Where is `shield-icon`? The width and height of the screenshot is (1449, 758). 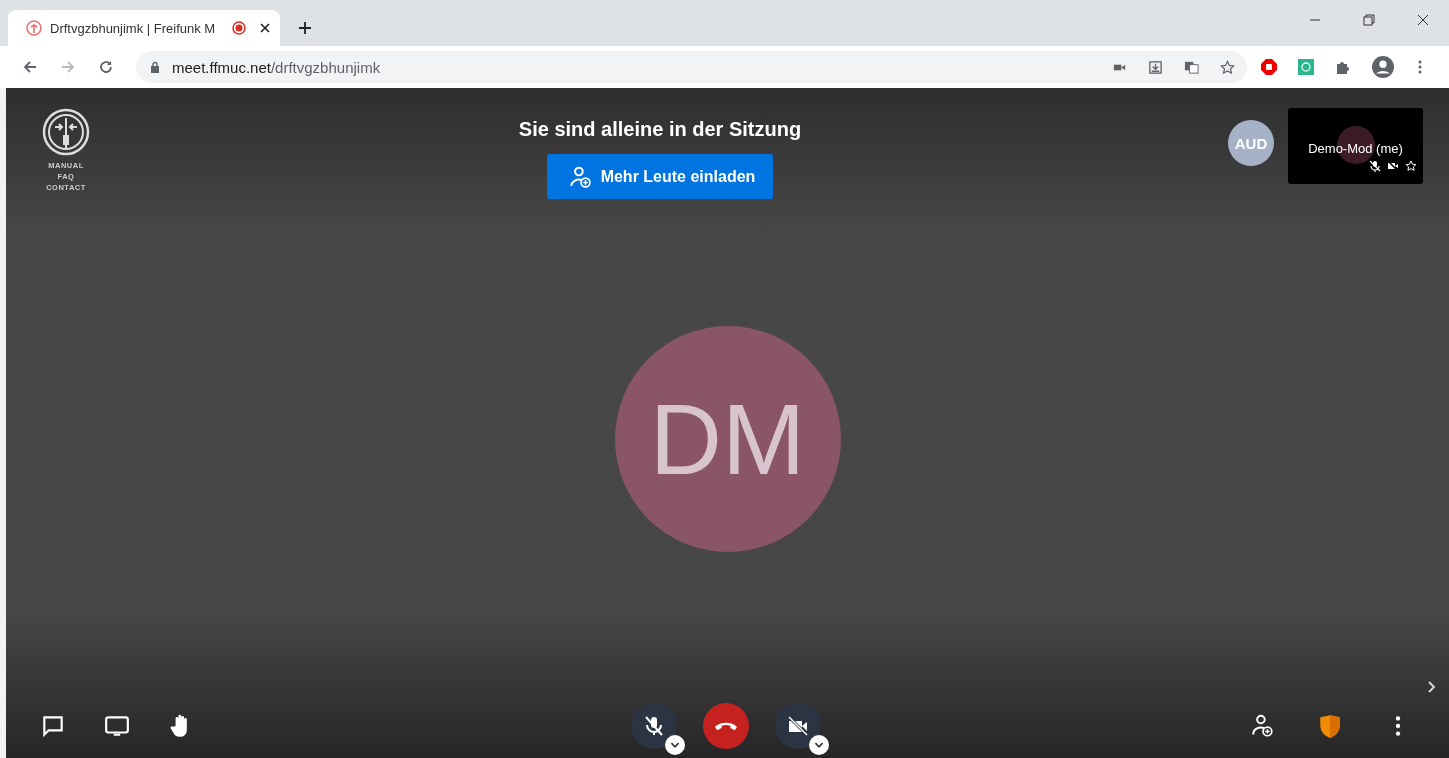 shield-icon is located at coordinates (1330, 726).